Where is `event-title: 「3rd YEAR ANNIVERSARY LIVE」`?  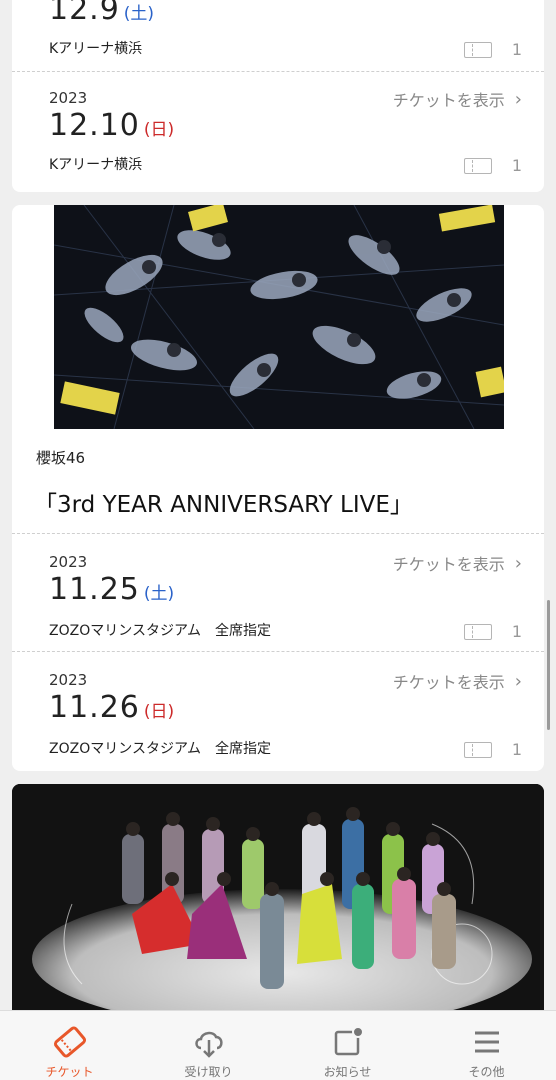 event-title: 「3rd YEAR ANNIVERSARY LIVE」 is located at coordinates (223, 505).